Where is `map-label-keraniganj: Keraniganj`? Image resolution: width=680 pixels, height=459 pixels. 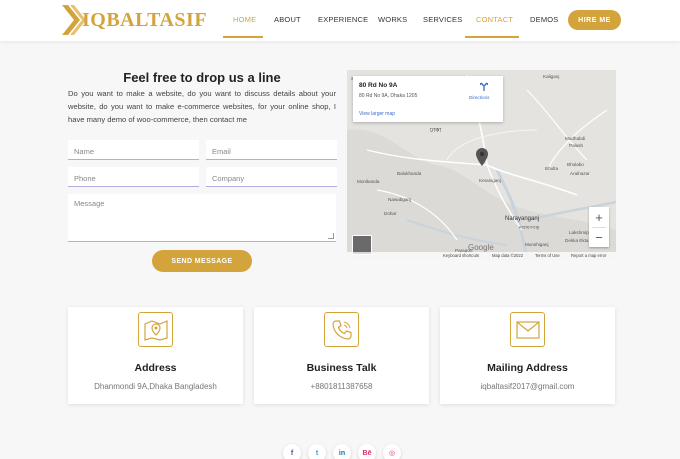 map-label-keraniganj: Keraniganj is located at coordinates (490, 180).